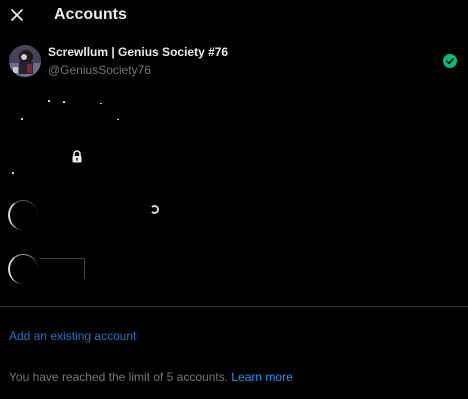  What do you see at coordinates (99, 70) in the screenshot?
I see `account-handle: @GeniusSociety76` at bounding box center [99, 70].